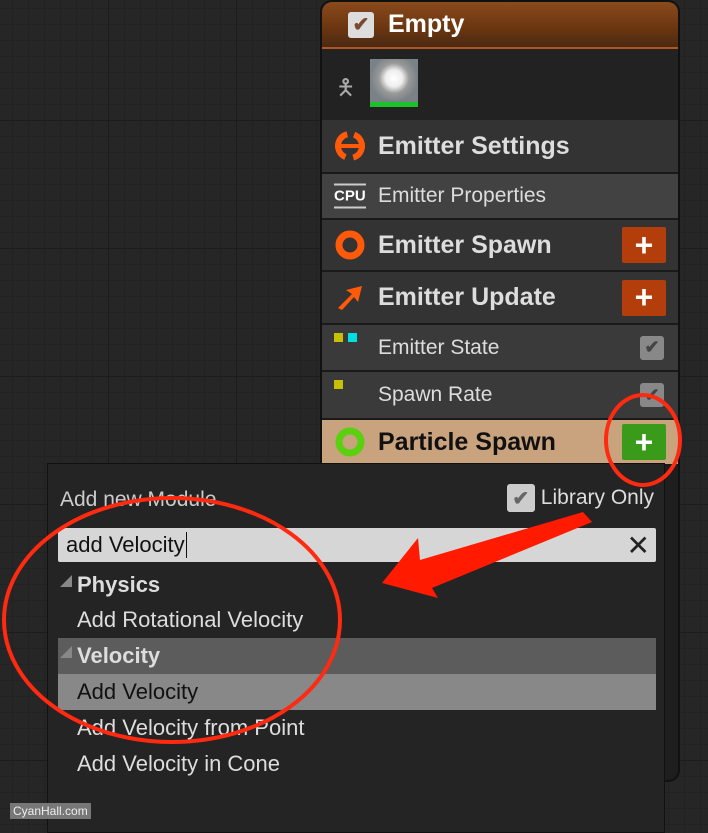 Image resolution: width=708 pixels, height=833 pixels. I want to click on library-only-toggle: ✔ Library Only, so click(580, 498).